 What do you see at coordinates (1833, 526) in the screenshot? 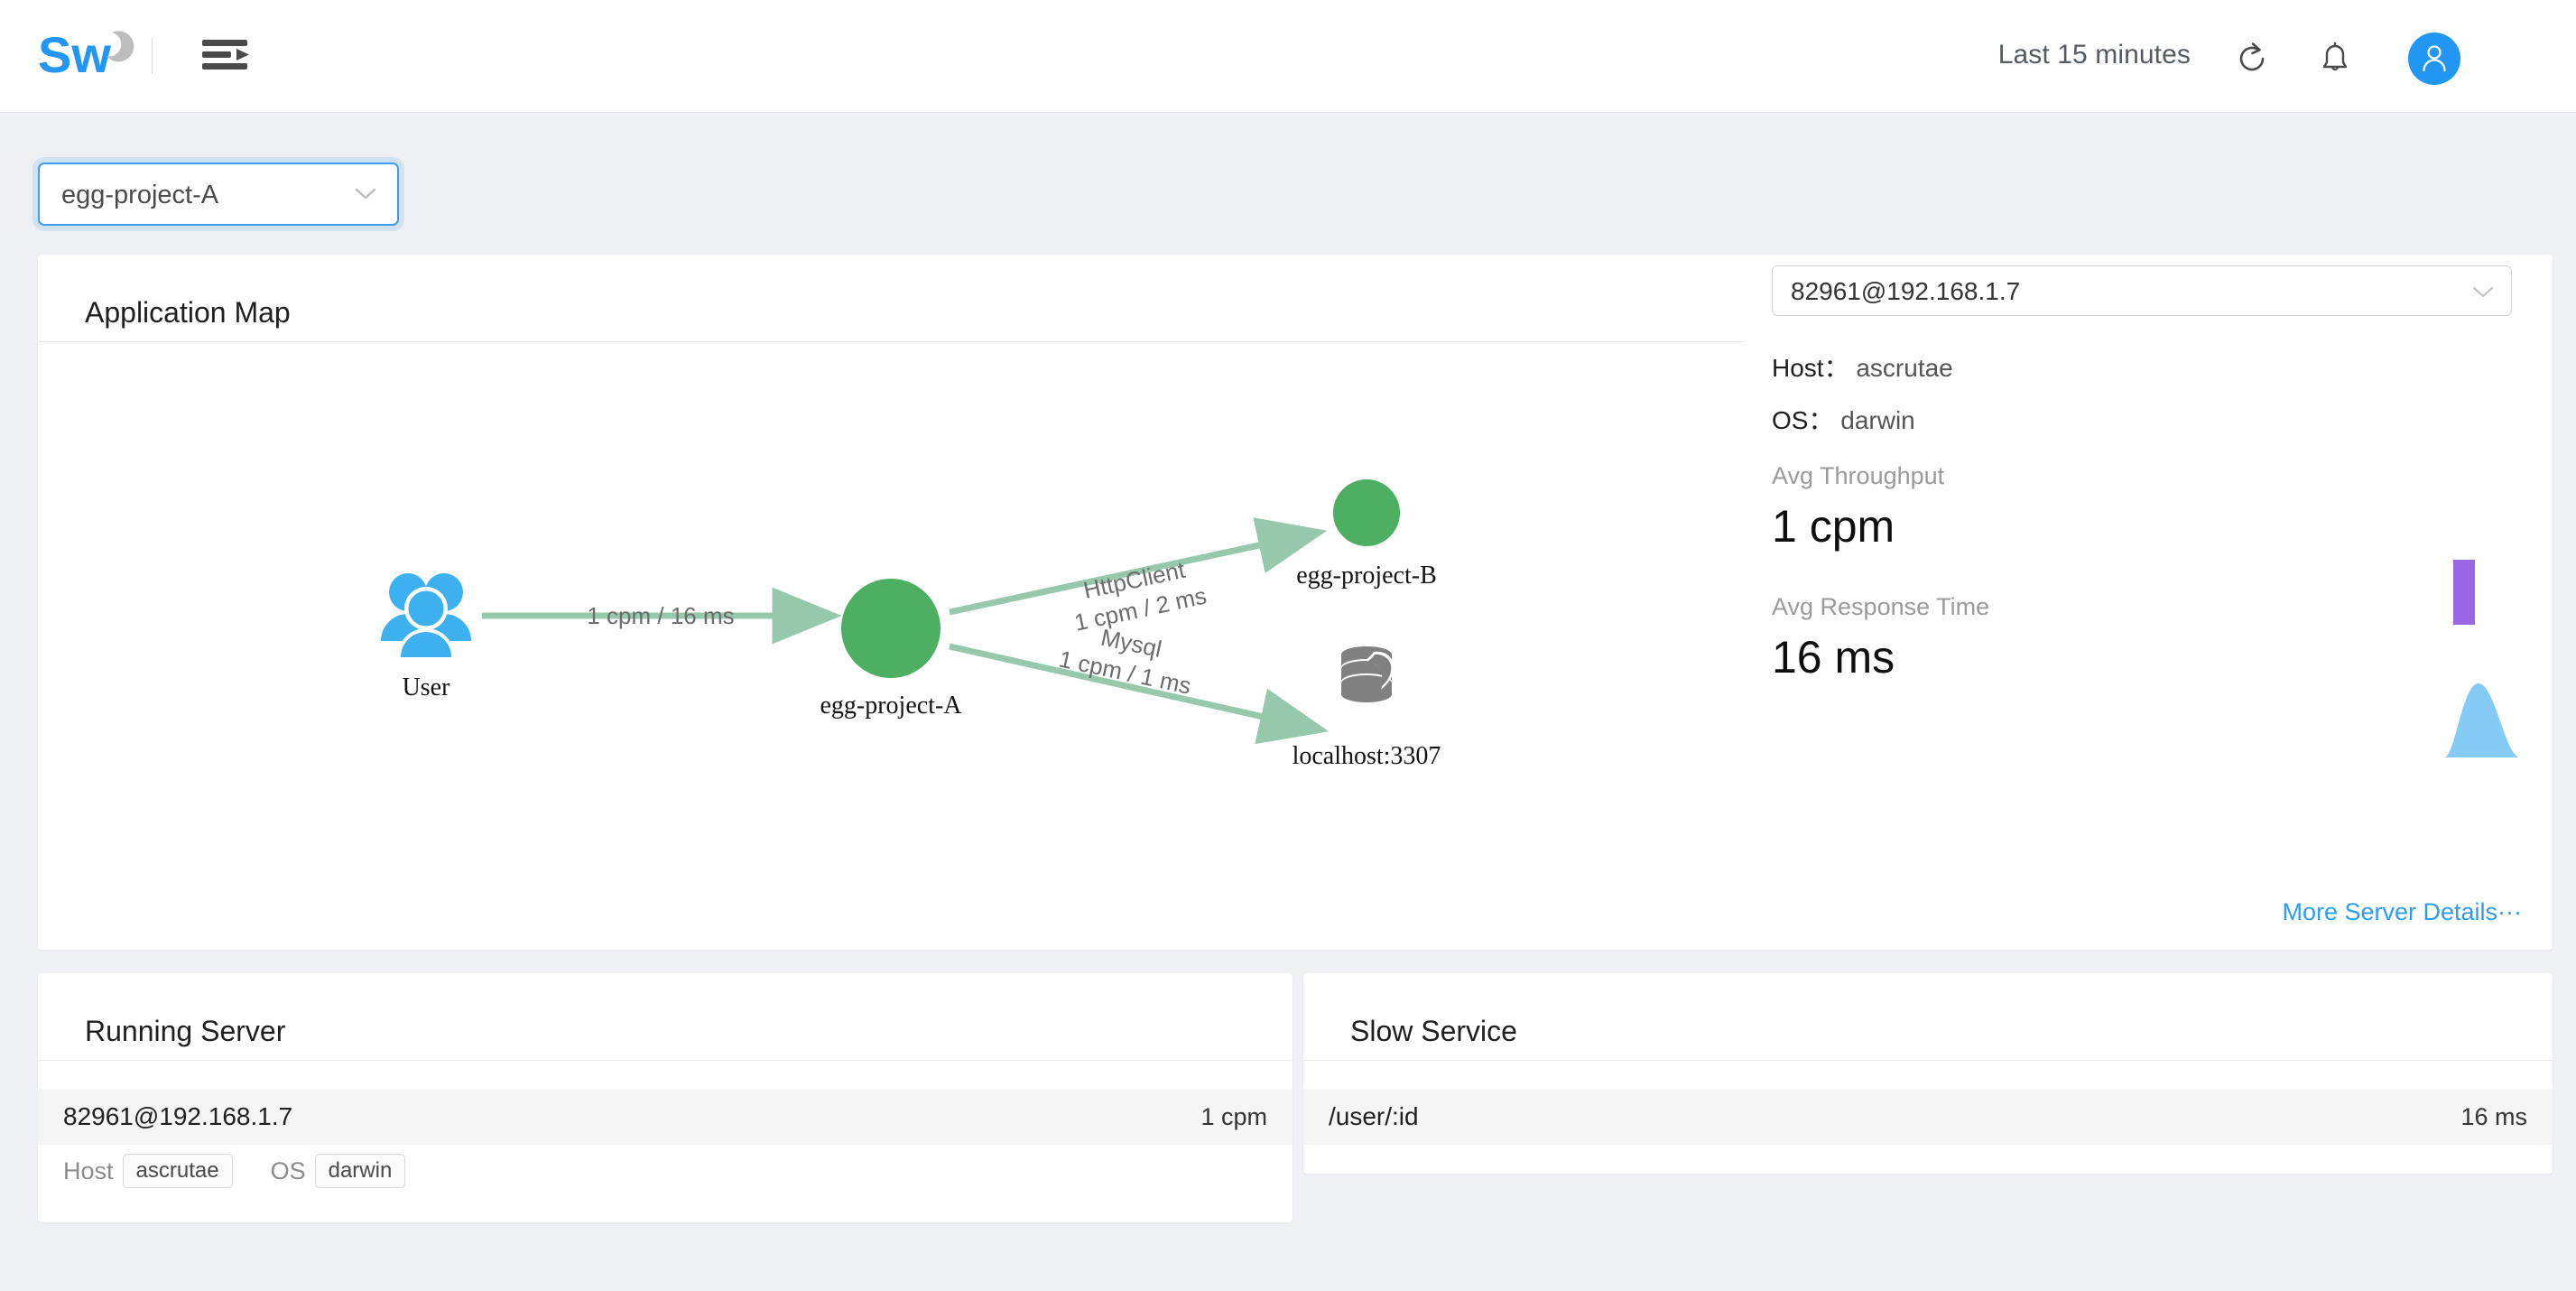
I see `avg-throughput-value: 1 cpm` at bounding box center [1833, 526].